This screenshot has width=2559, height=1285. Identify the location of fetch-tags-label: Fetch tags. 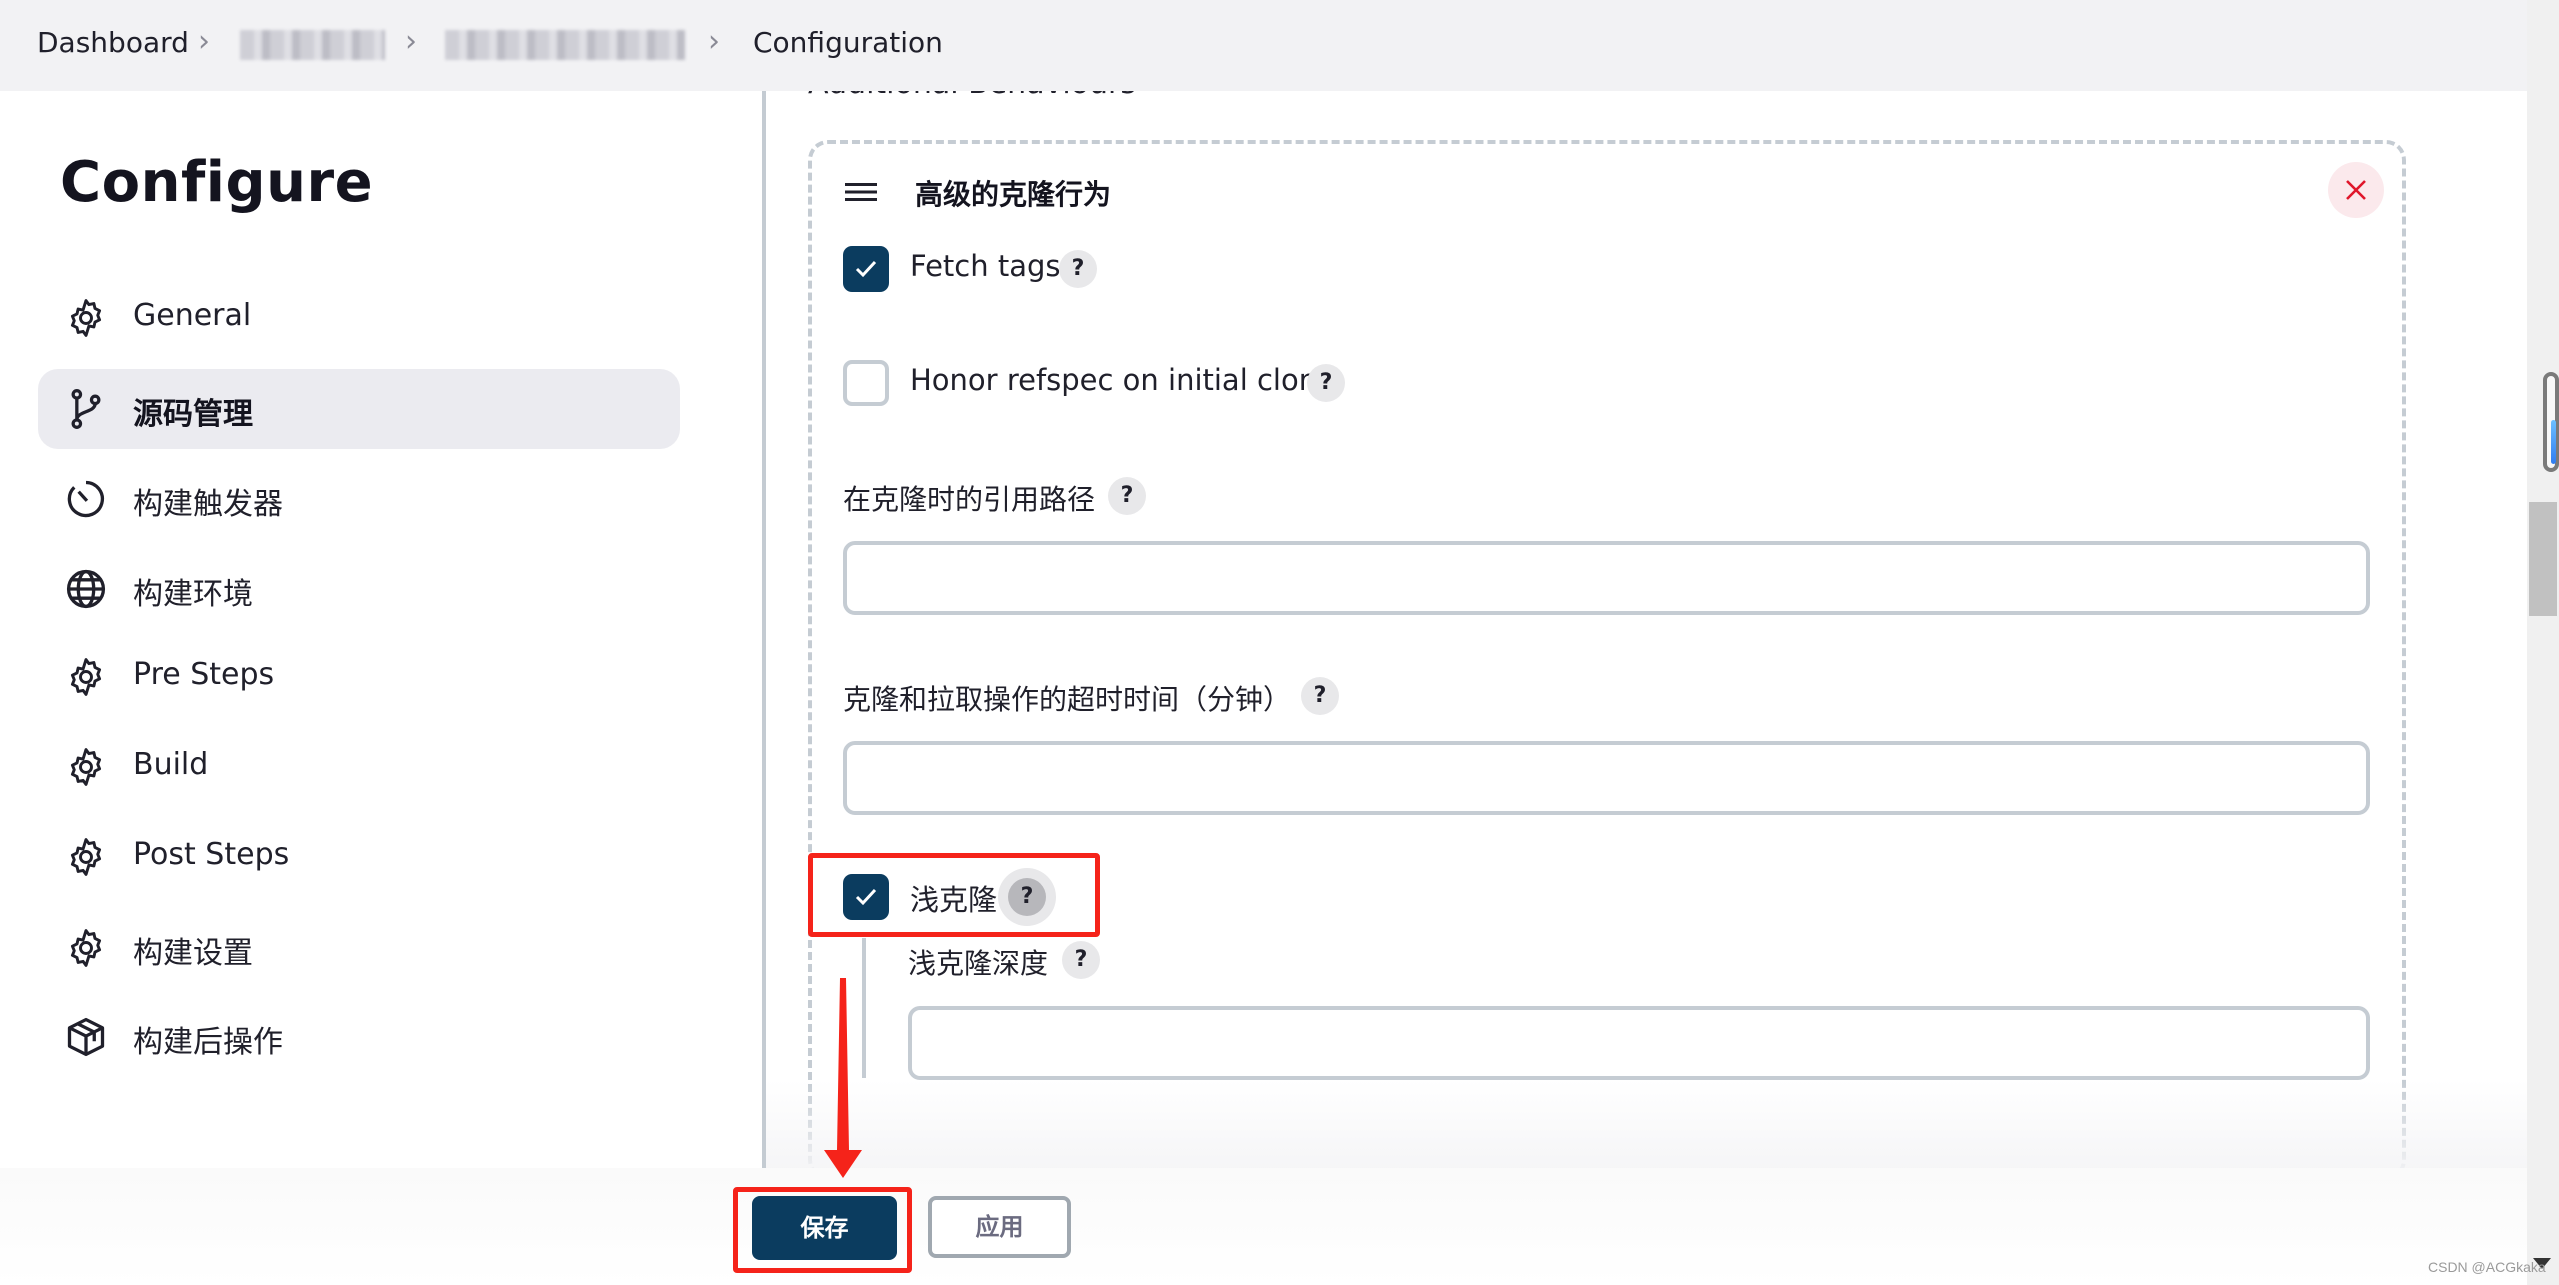
(985, 266).